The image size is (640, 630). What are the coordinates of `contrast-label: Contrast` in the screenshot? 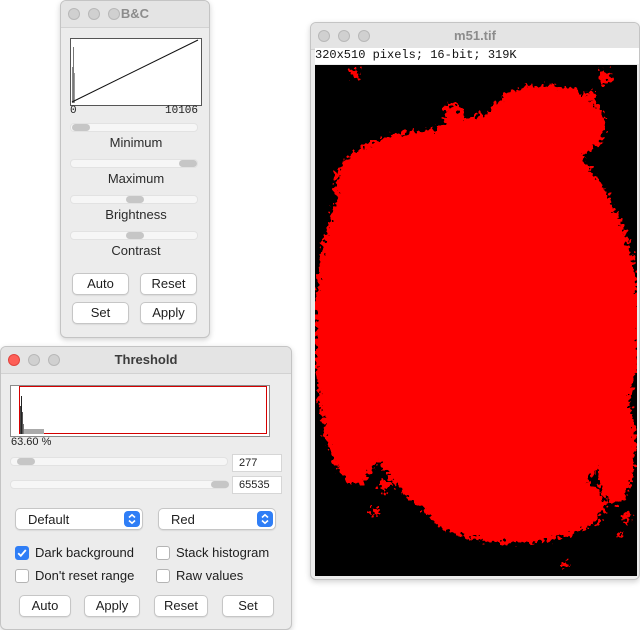 It's located at (136, 250).